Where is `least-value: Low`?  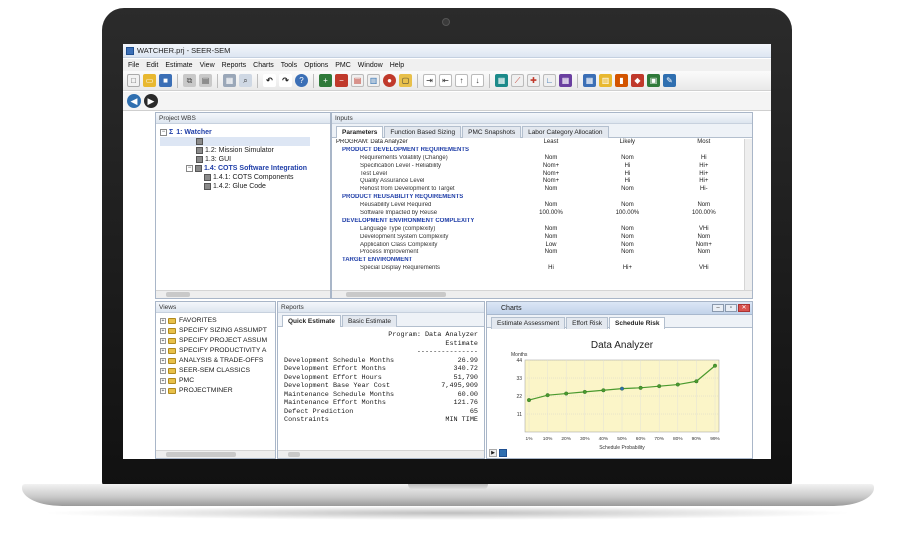
least-value: Low is located at coordinates (551, 246).